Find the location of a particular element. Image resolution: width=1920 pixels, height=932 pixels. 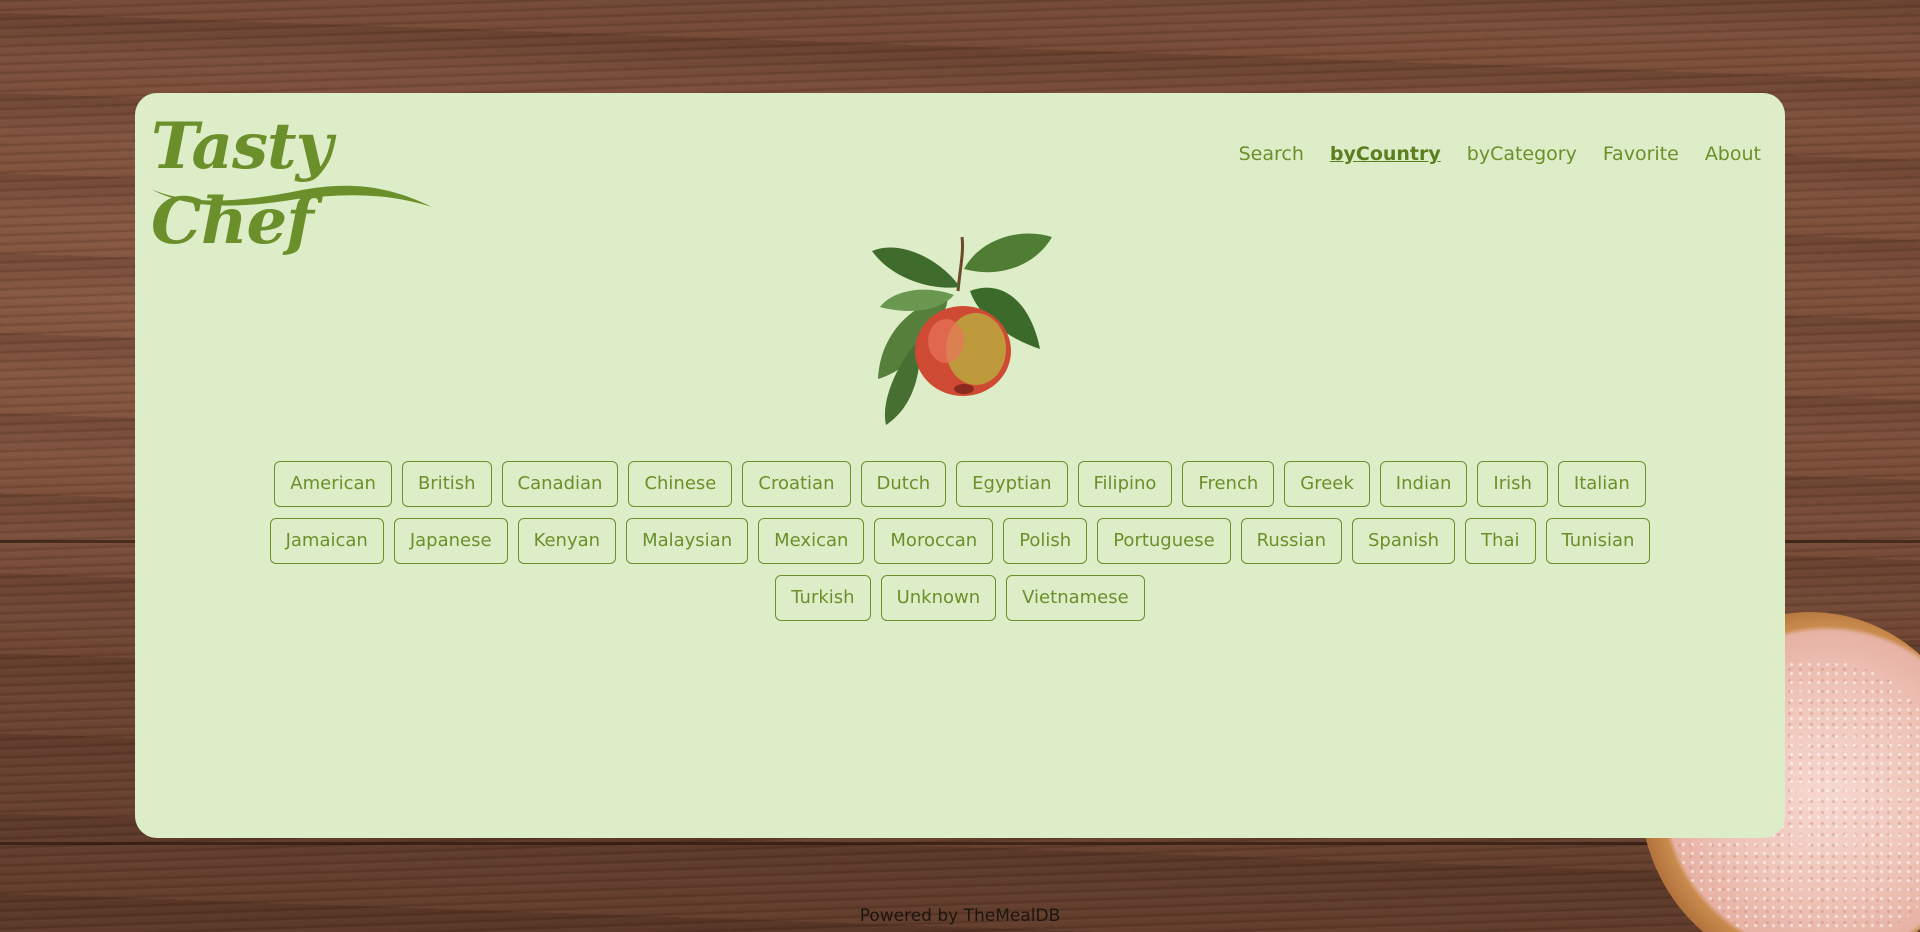

nav-link-bycountry: byCountry is located at coordinates (1385, 154).